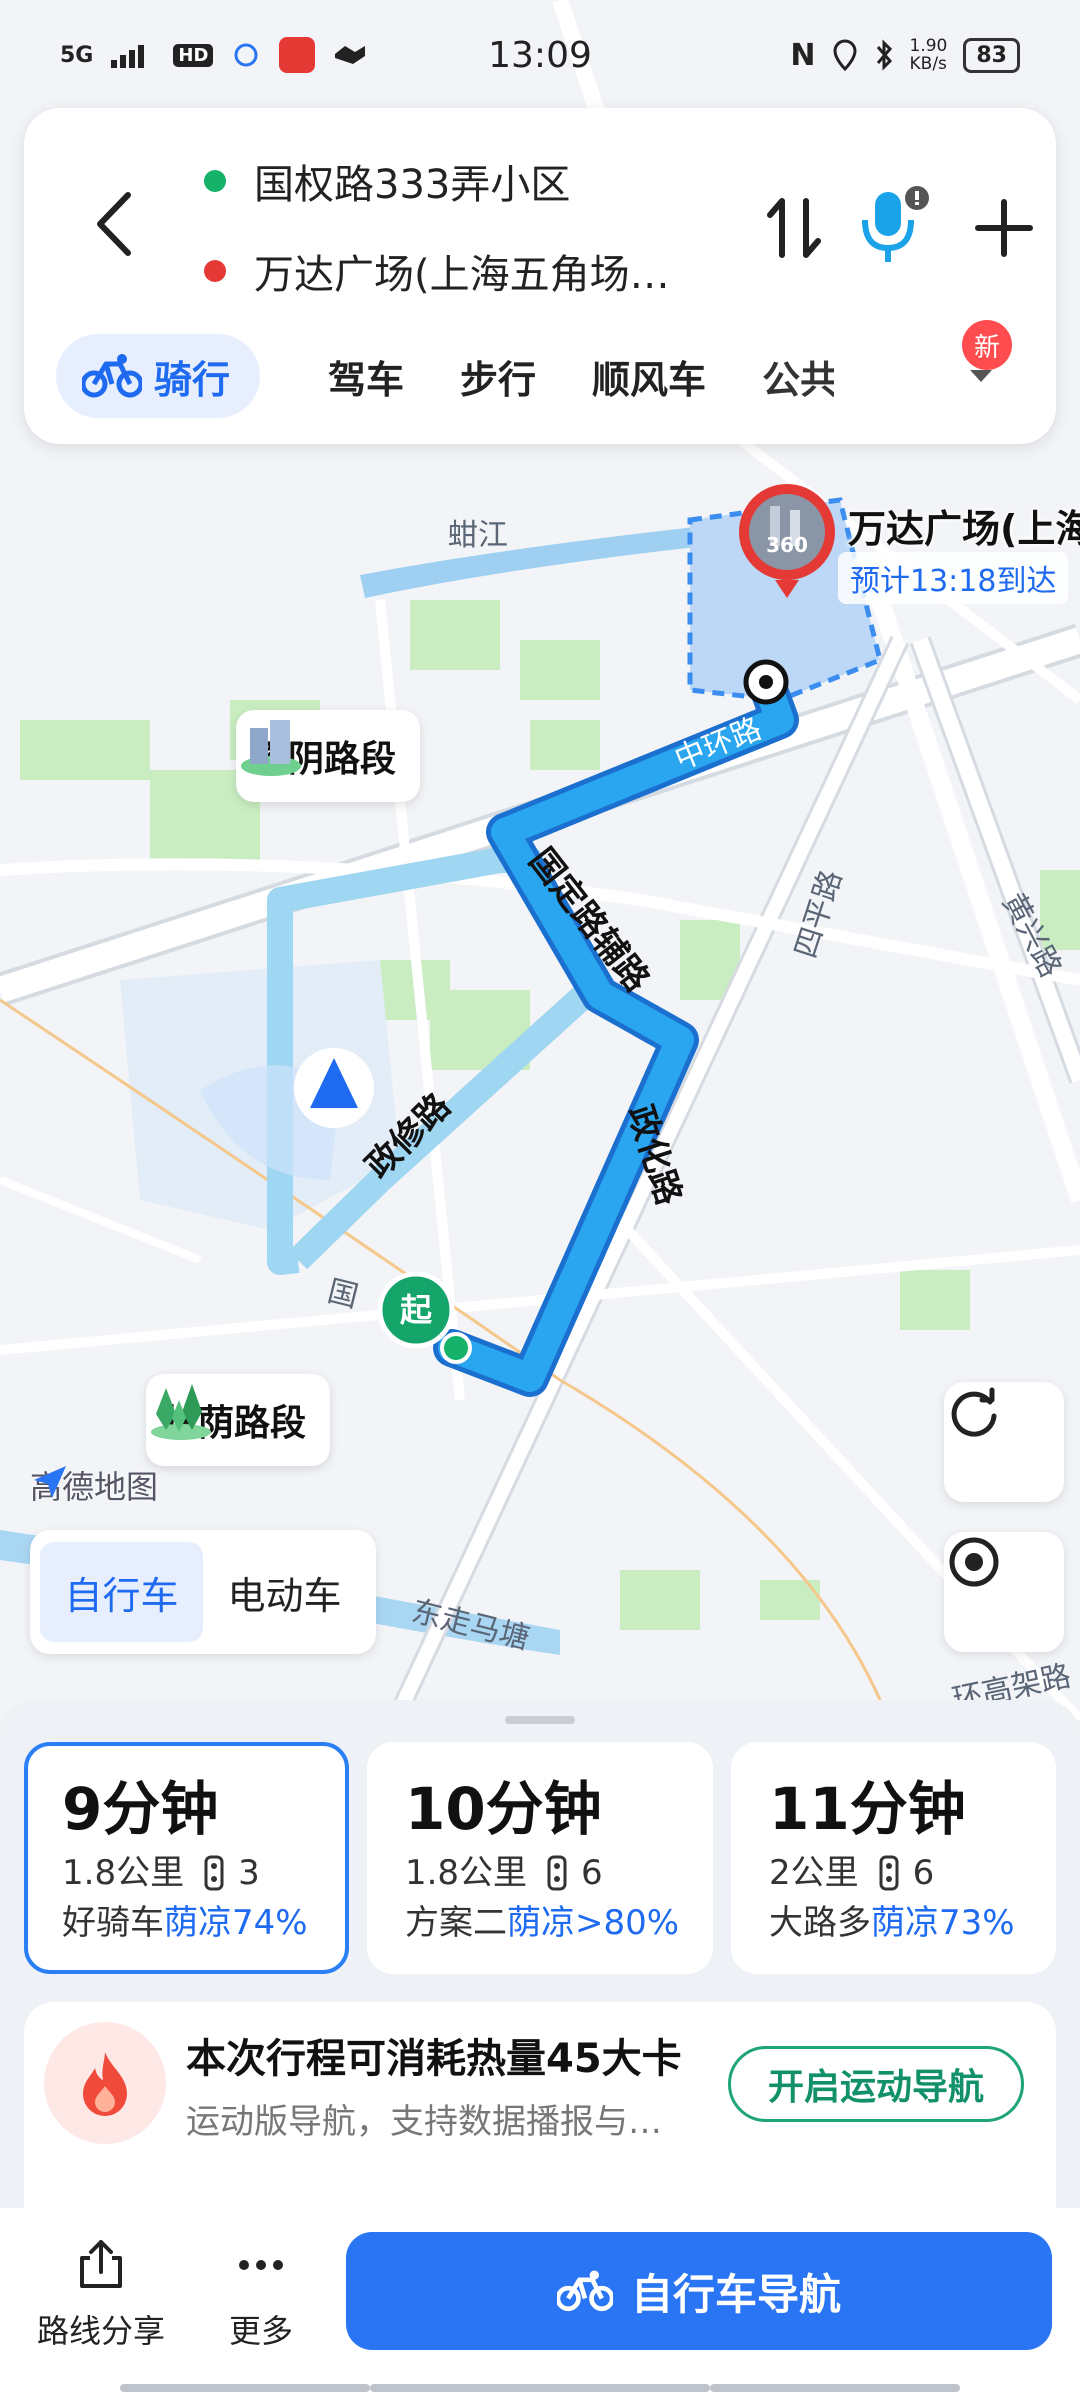 The image size is (1080, 2400). Describe the element at coordinates (121, 1592) in the screenshot. I see `bike-type-bicycle: 自行车` at that location.